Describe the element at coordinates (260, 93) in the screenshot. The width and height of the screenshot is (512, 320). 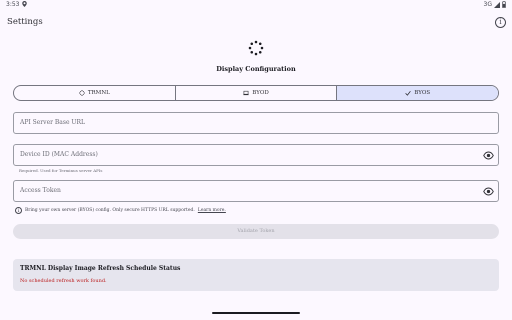
I see `segment-label: BYOD` at that location.